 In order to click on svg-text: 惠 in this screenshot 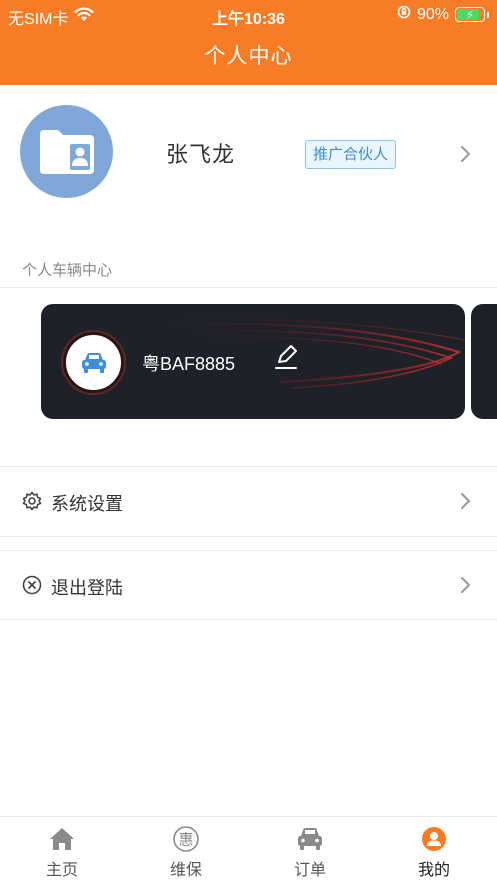, I will do `click(185, 840)`.